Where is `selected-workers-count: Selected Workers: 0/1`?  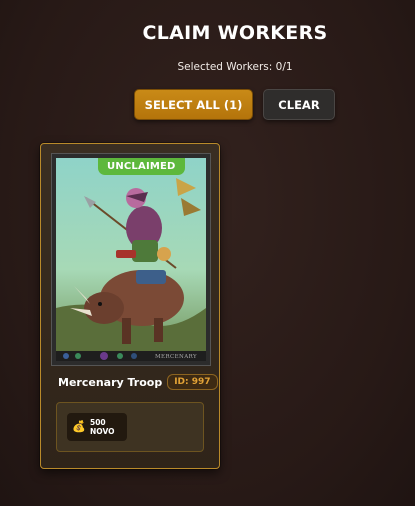 selected-workers-count: Selected Workers: 0/1 is located at coordinates (235, 67).